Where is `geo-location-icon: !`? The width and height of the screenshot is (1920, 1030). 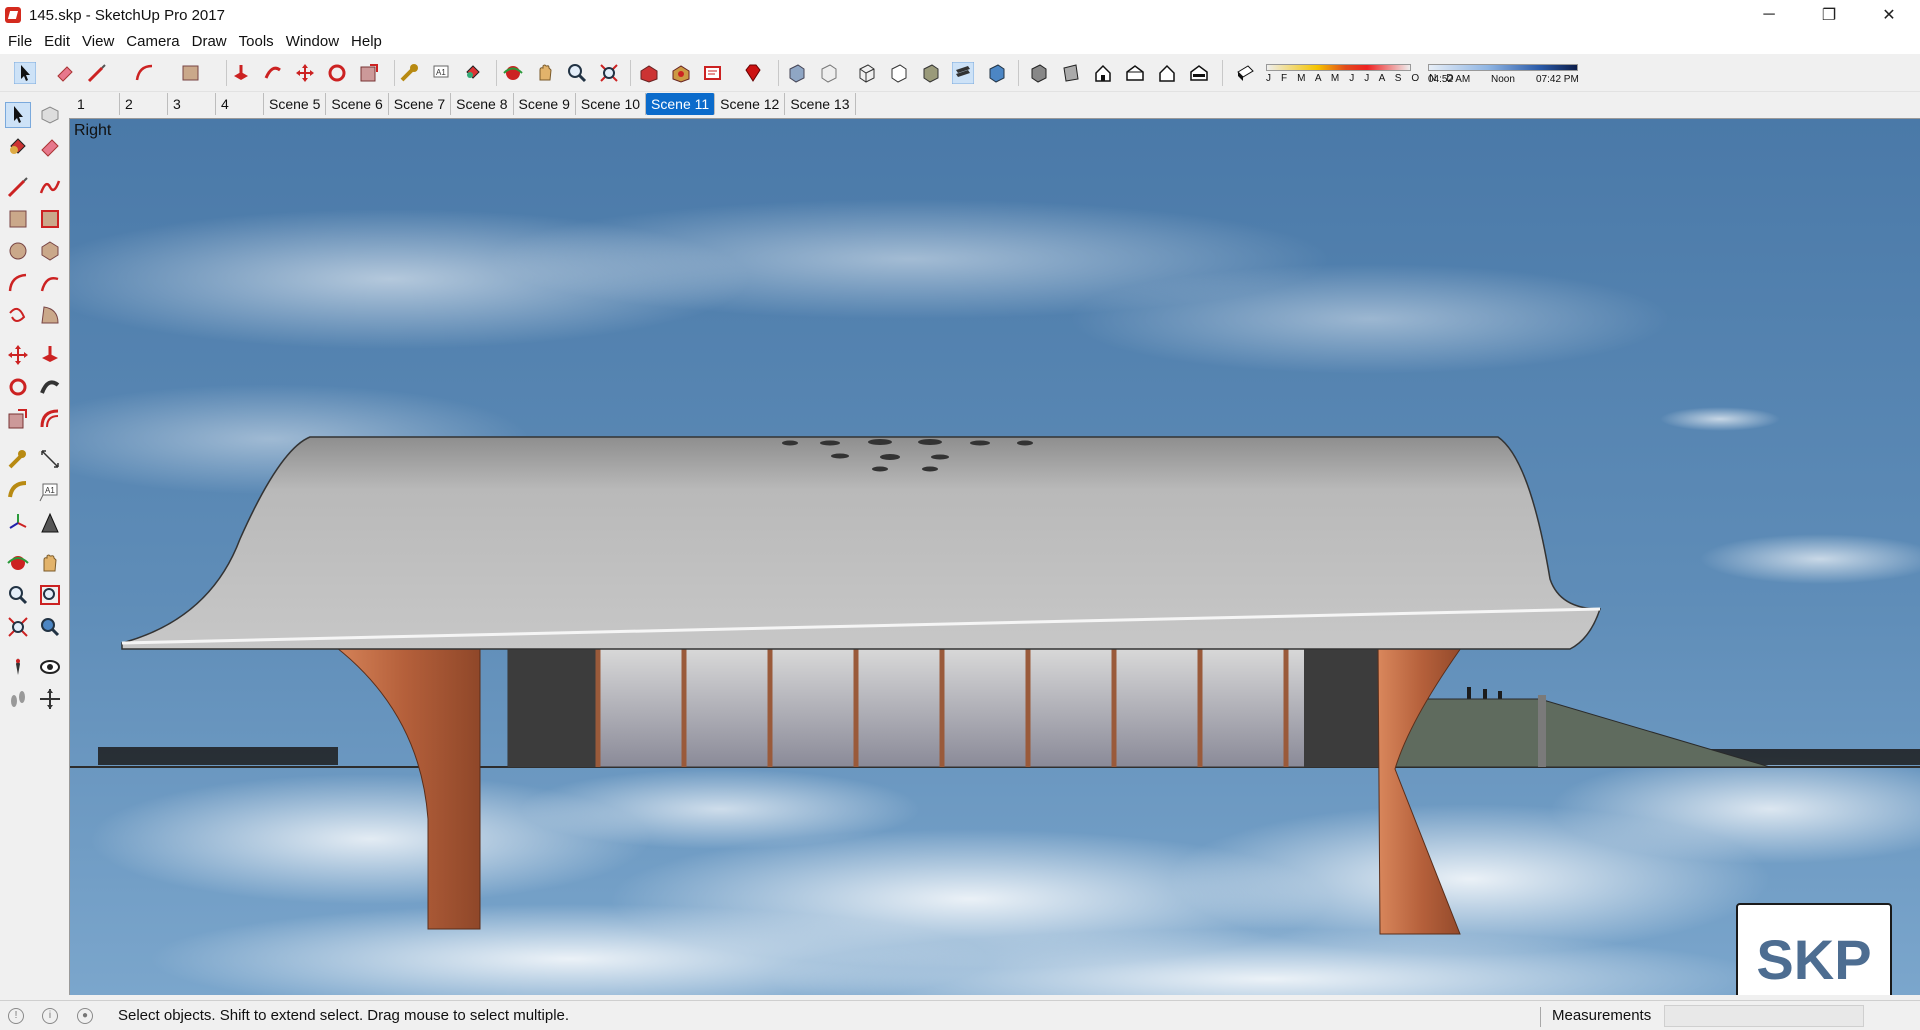
geo-location-icon: ! is located at coordinates (16, 1016).